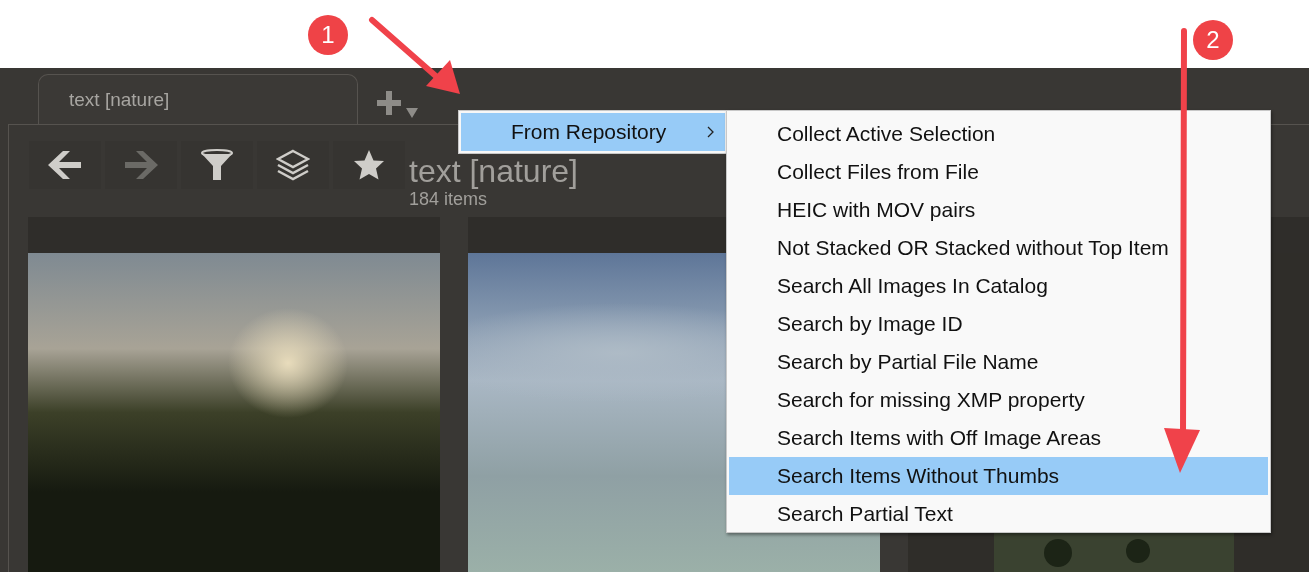  Describe the element at coordinates (998, 248) in the screenshot. I see `menu-item: Not Stacked OR Stacked without Top Item` at that location.